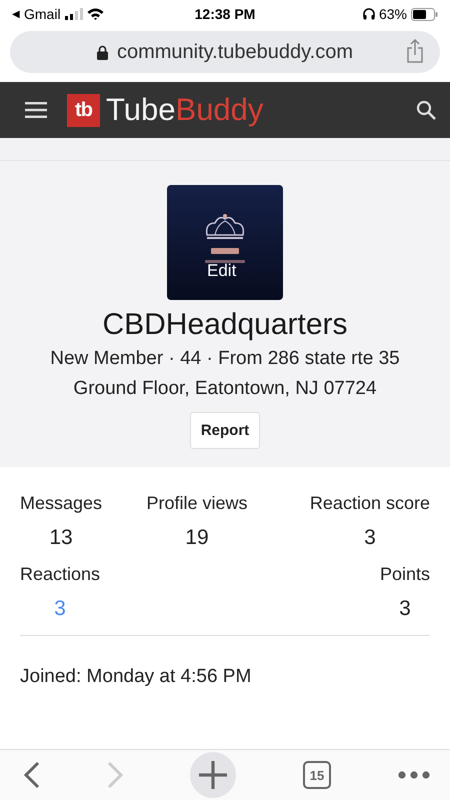 The width and height of the screenshot is (450, 800). I want to click on report-button: Report, so click(225, 430).